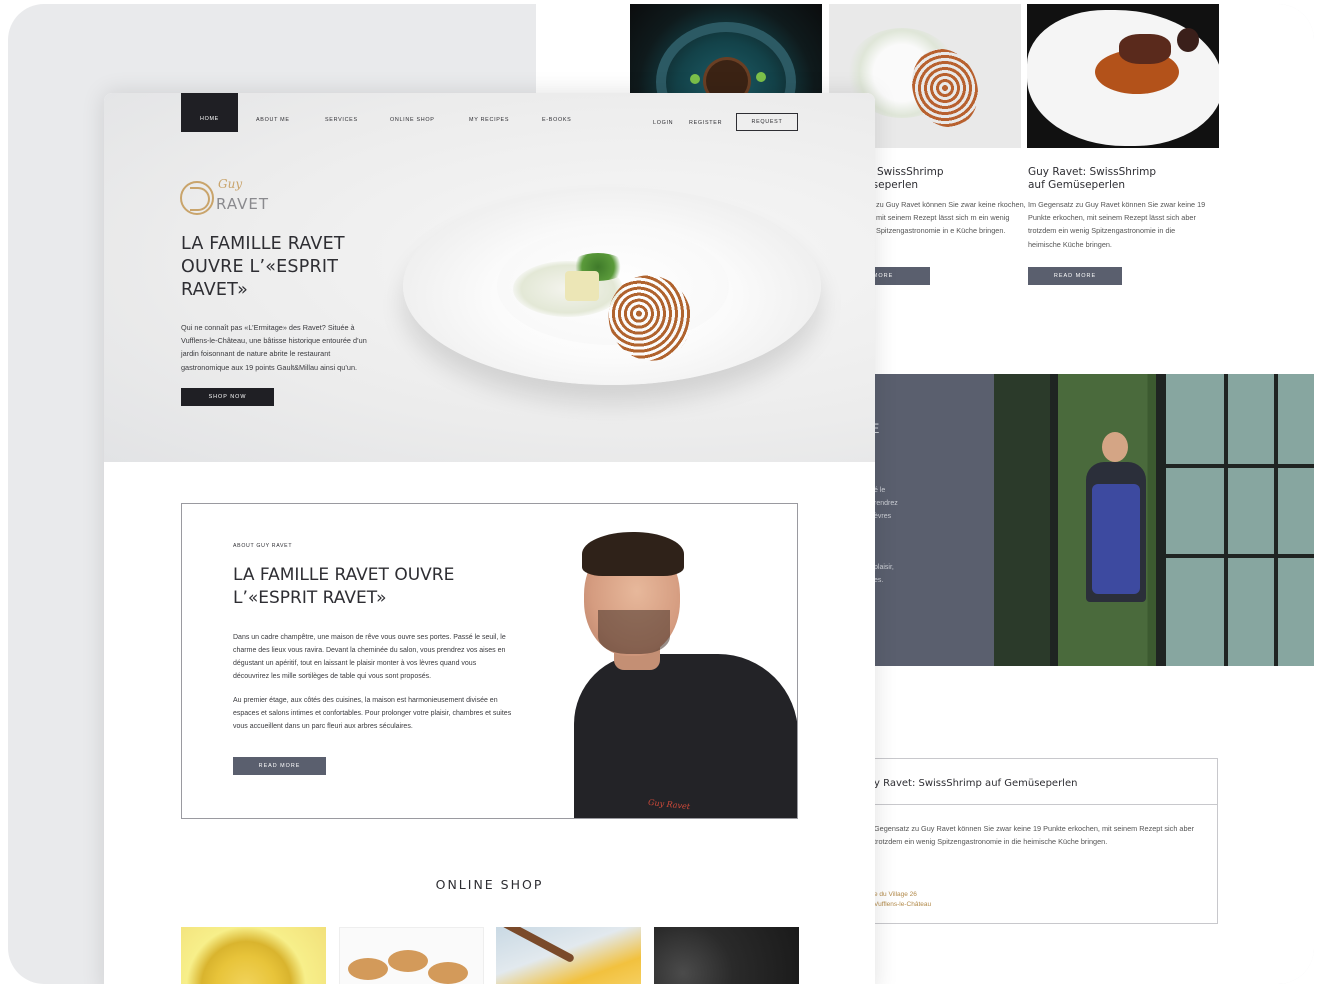 This screenshot has width=1322, height=986. I want to click on nav-about-me: ABOUT ME, so click(273, 120).